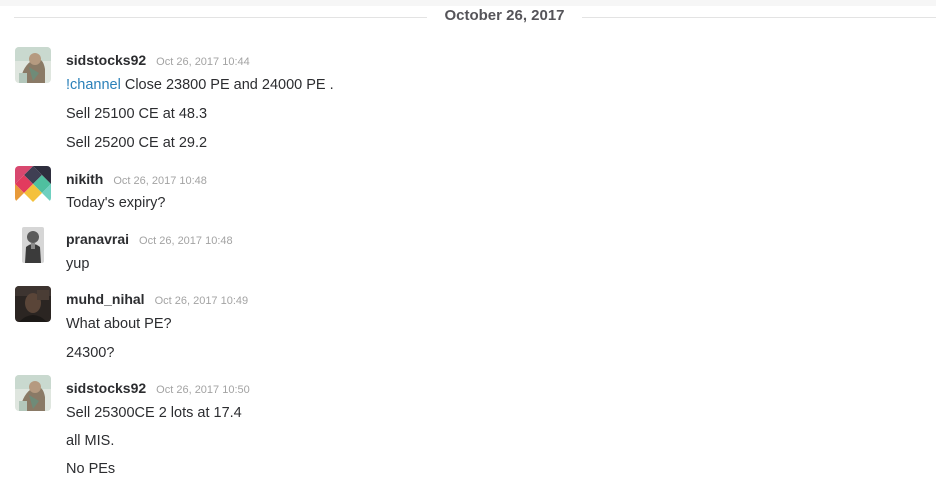 This screenshot has height=479, width=936. Describe the element at coordinates (90, 353) in the screenshot. I see `message-text: 24300?` at that location.